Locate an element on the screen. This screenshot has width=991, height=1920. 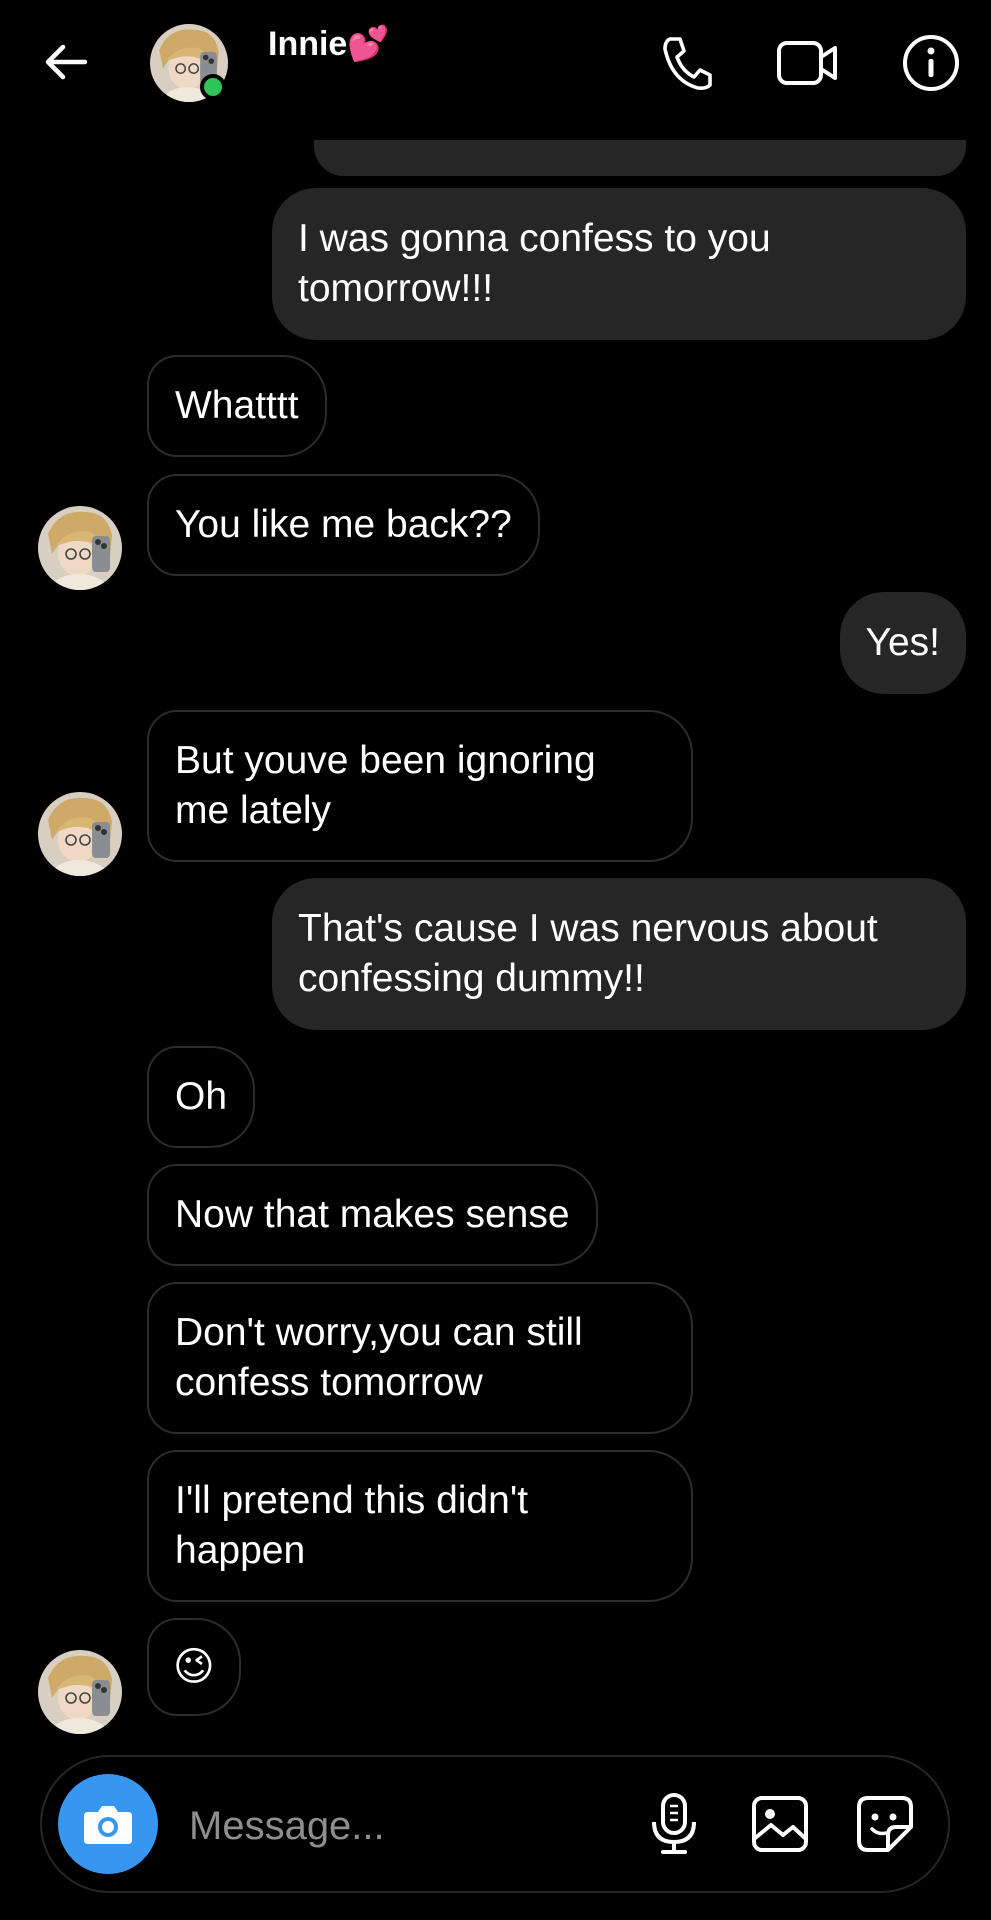
video-call-button is located at coordinates (808, 63).